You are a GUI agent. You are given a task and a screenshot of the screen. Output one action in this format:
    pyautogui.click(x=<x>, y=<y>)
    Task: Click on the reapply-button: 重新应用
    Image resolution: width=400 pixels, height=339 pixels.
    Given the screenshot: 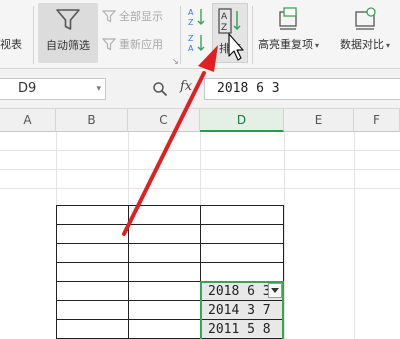 What is the action you would take?
    pyautogui.click(x=132, y=44)
    